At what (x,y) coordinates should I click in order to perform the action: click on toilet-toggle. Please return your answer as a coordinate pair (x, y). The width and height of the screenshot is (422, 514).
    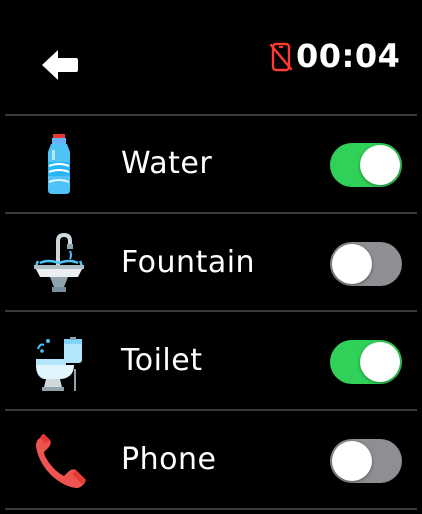
    Looking at the image, I should click on (366, 362).